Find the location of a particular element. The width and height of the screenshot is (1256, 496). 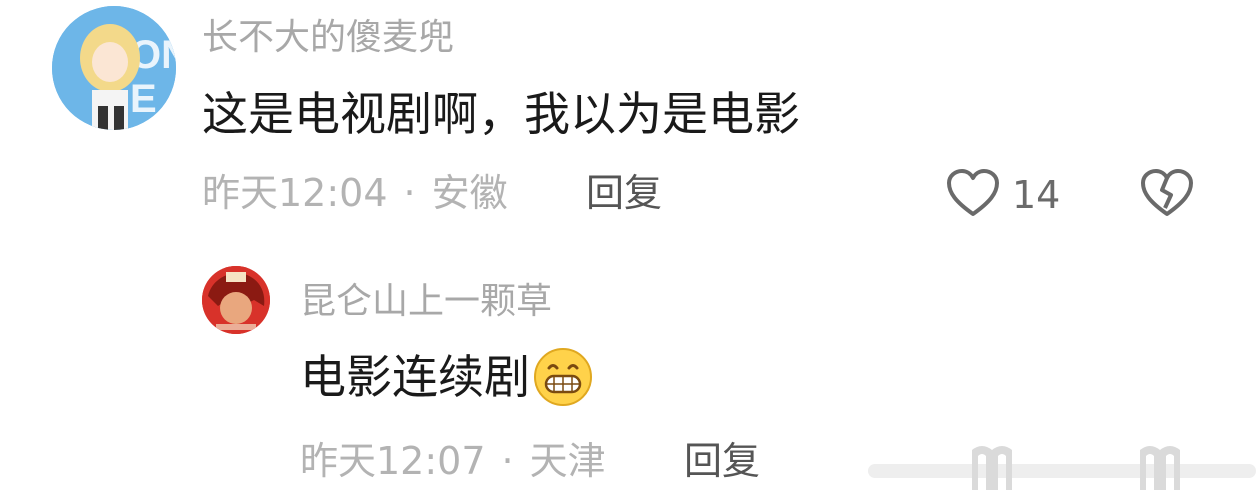

replier-username: 昆仑山上一颗草 is located at coordinates (426, 302).